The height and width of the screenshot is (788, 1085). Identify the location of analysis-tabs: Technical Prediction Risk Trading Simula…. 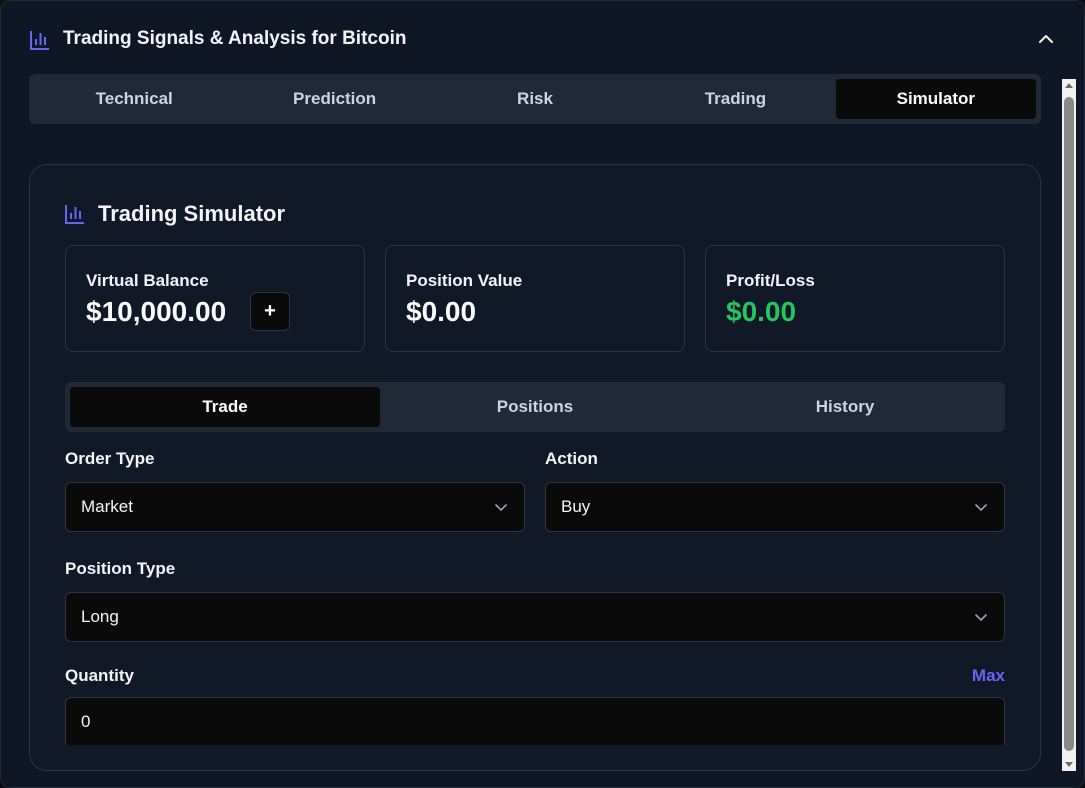
(535, 99).